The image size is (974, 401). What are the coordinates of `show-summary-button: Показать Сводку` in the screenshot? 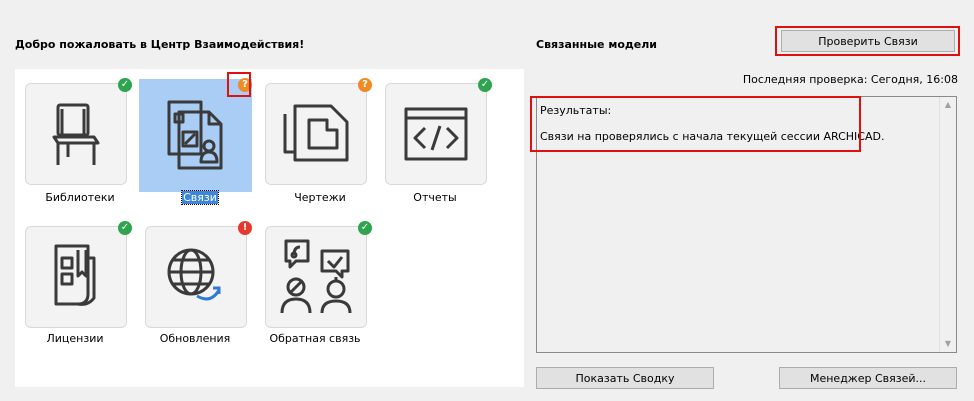 It's located at (625, 378).